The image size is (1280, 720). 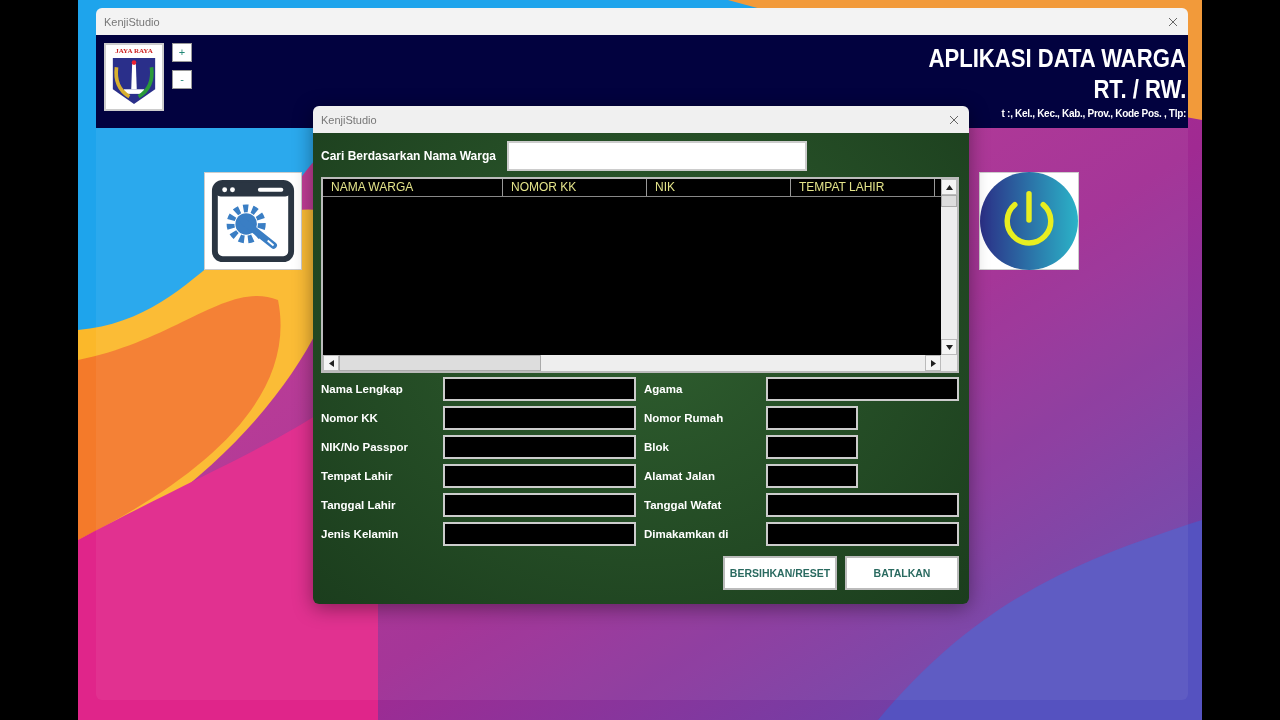 What do you see at coordinates (863, 187) in the screenshot?
I see `column-header: TEMPAT LAHIR` at bounding box center [863, 187].